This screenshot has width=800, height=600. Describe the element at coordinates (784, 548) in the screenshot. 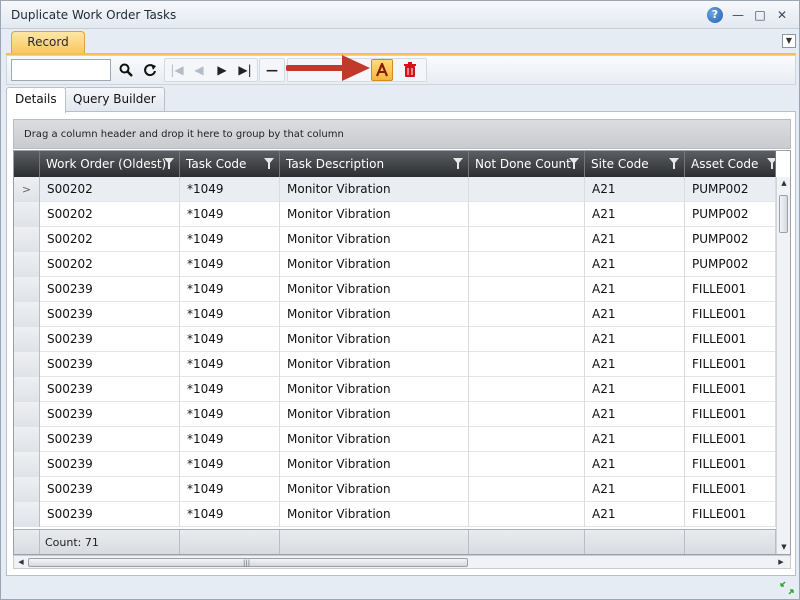

I see `scroll-down-icon: ▼` at that location.